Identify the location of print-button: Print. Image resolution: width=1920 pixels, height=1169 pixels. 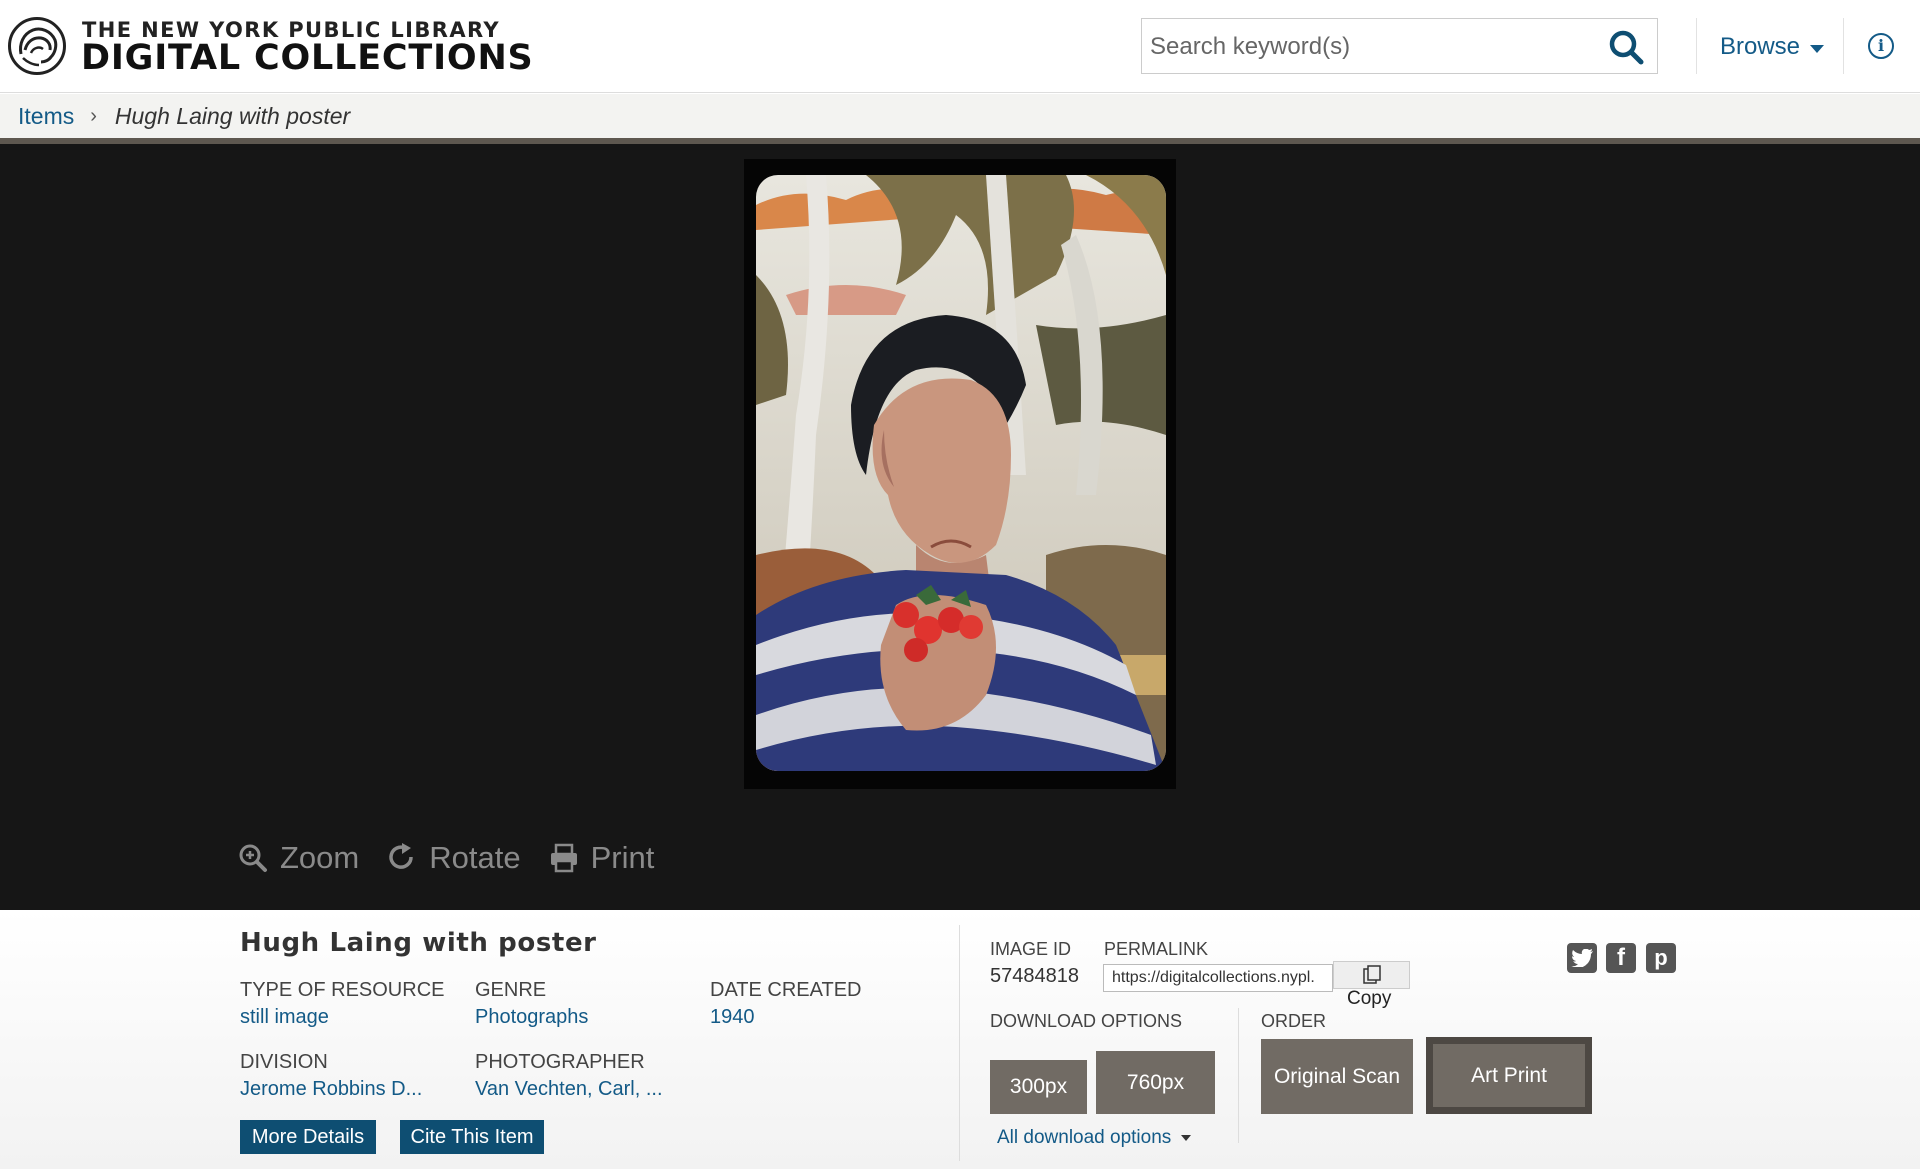
(602, 858).